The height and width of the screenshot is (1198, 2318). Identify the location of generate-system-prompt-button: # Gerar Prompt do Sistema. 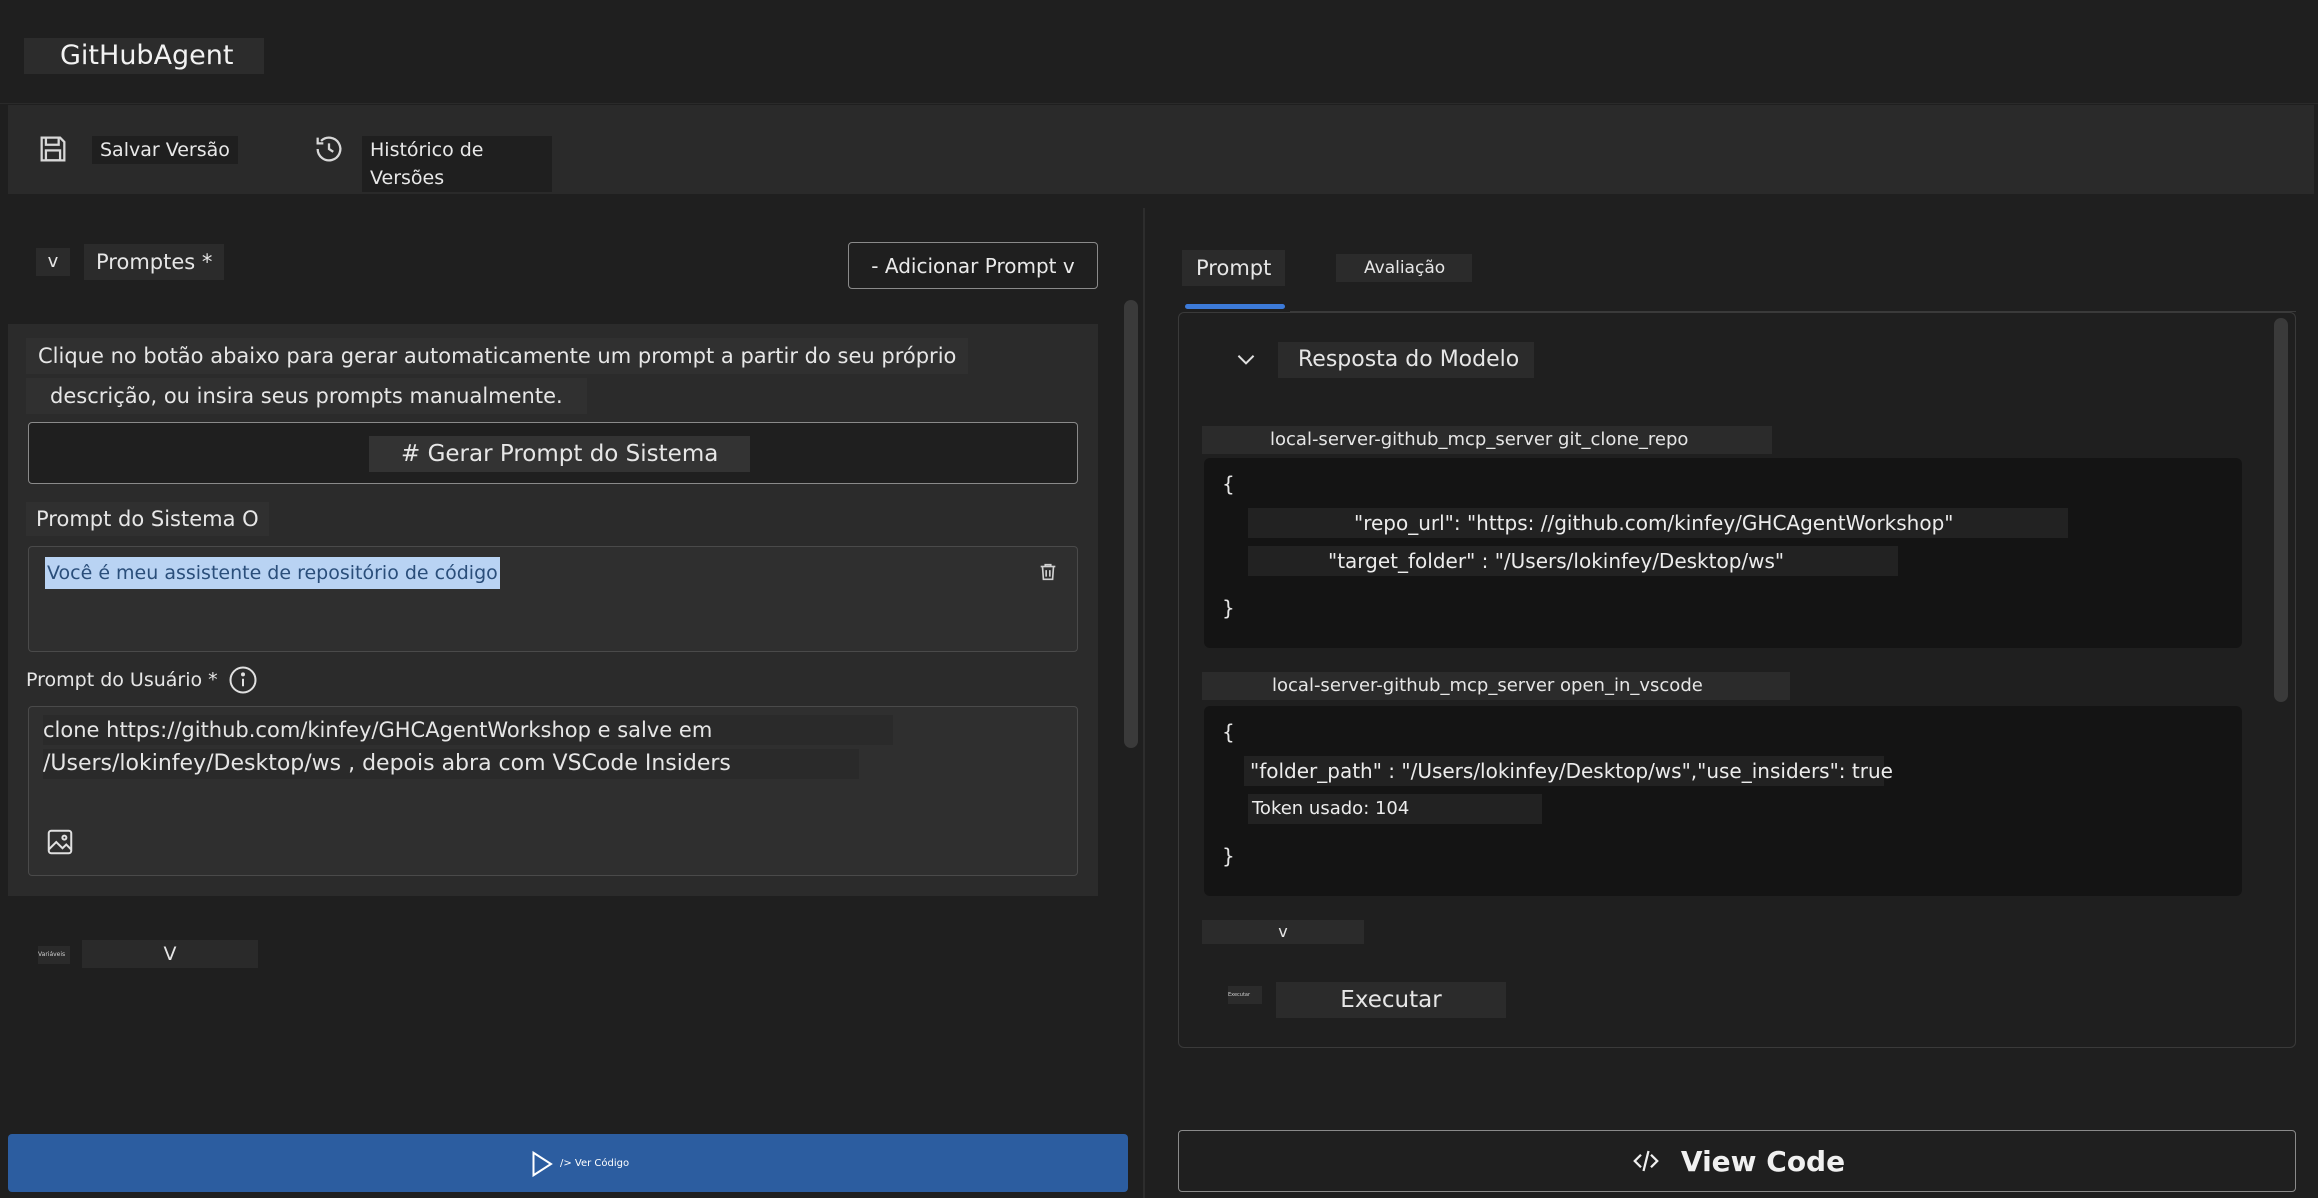
(553, 453).